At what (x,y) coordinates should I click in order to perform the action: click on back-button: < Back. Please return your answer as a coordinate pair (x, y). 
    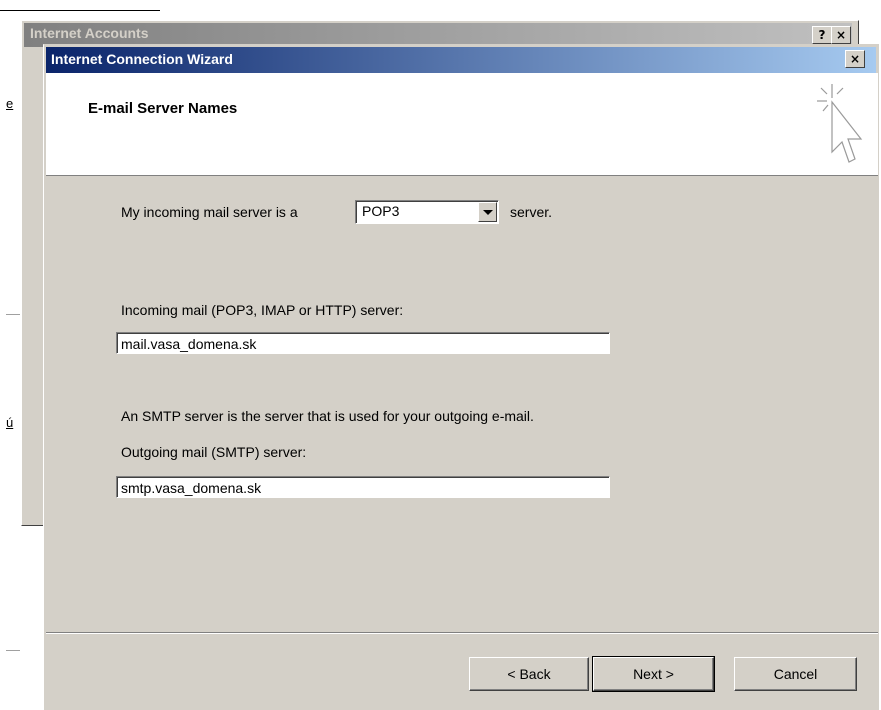
    Looking at the image, I should click on (529, 674).